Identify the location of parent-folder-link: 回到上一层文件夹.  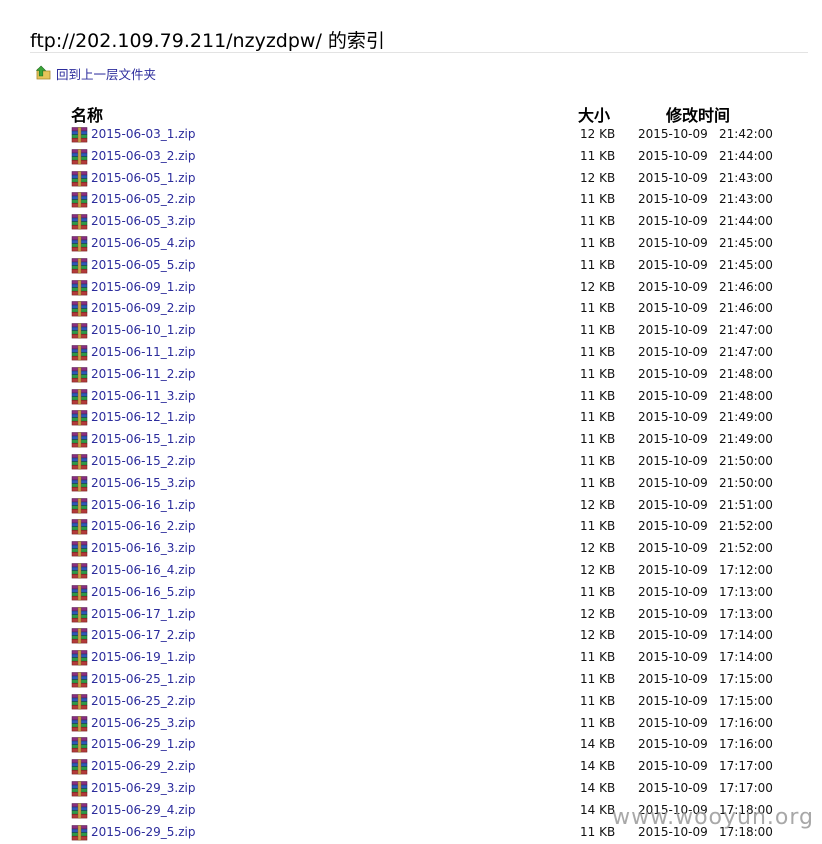
(96, 73).